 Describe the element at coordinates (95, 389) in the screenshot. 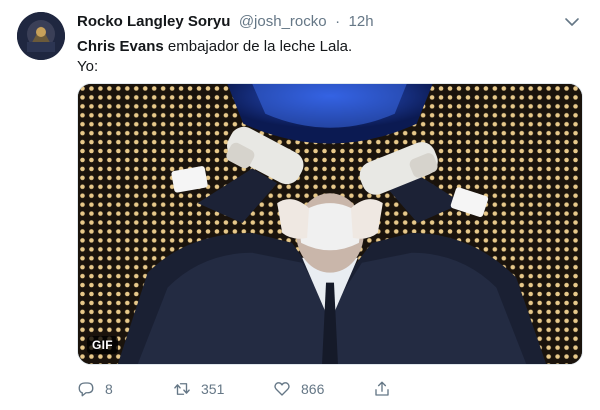

I see `reply-button: 8` at that location.